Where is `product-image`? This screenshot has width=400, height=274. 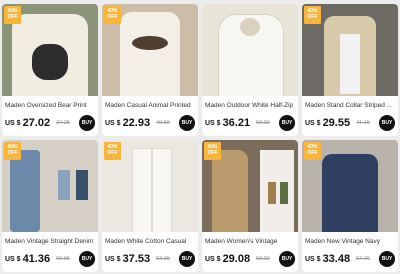
product-image is located at coordinates (250, 50).